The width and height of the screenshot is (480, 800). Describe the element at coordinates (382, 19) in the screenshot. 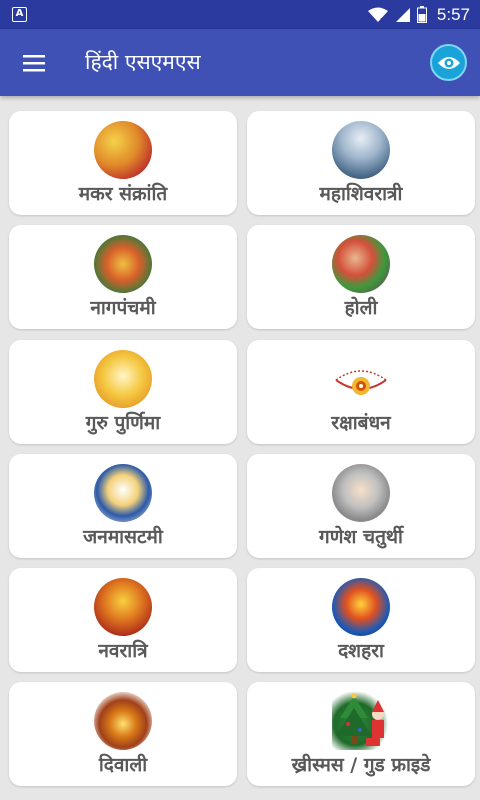

I see `svg-text: x` at that location.